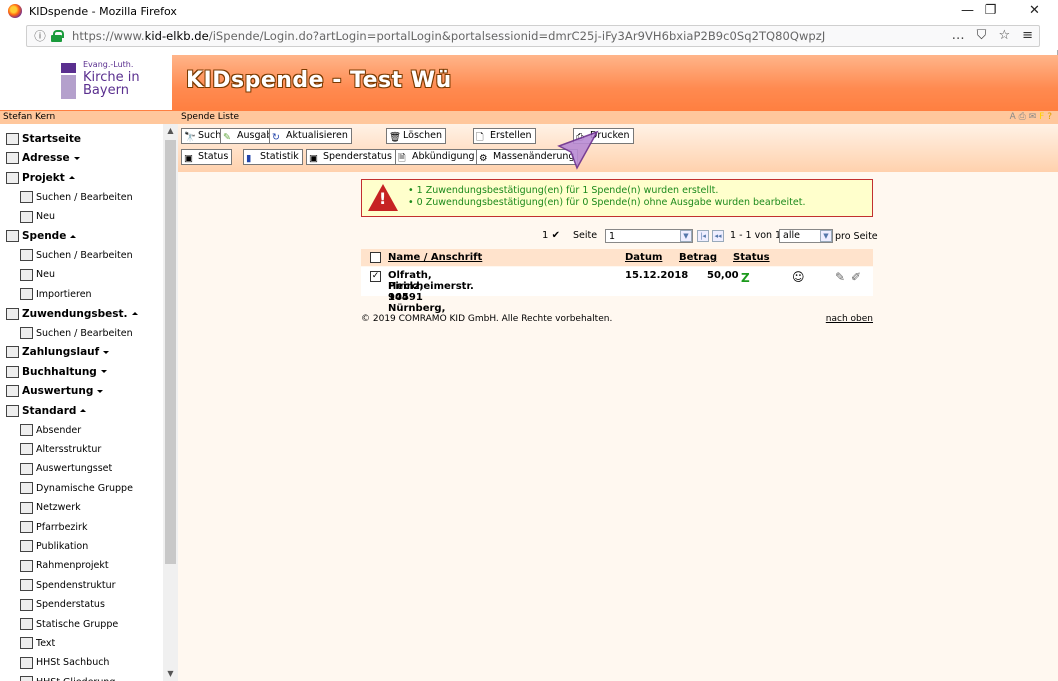  What do you see at coordinates (826, 236) in the screenshot?
I see `chevron-down-icon: ▼` at bounding box center [826, 236].